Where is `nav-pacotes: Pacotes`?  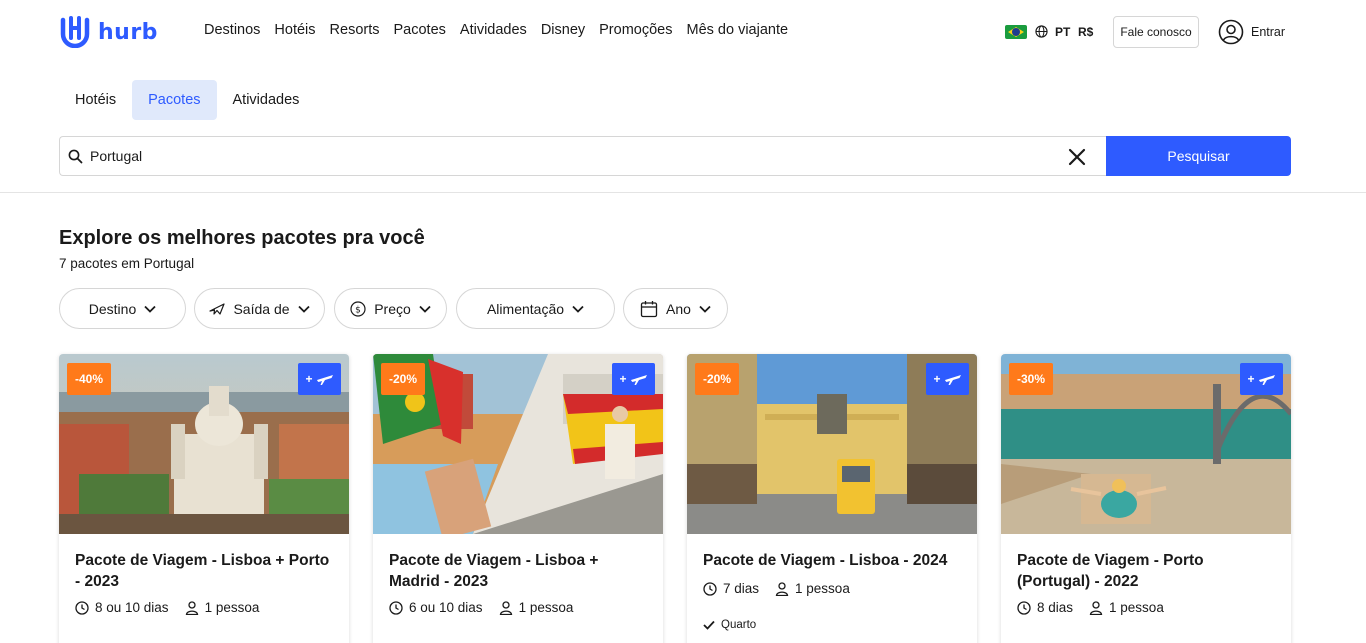 nav-pacotes: Pacotes is located at coordinates (420, 30).